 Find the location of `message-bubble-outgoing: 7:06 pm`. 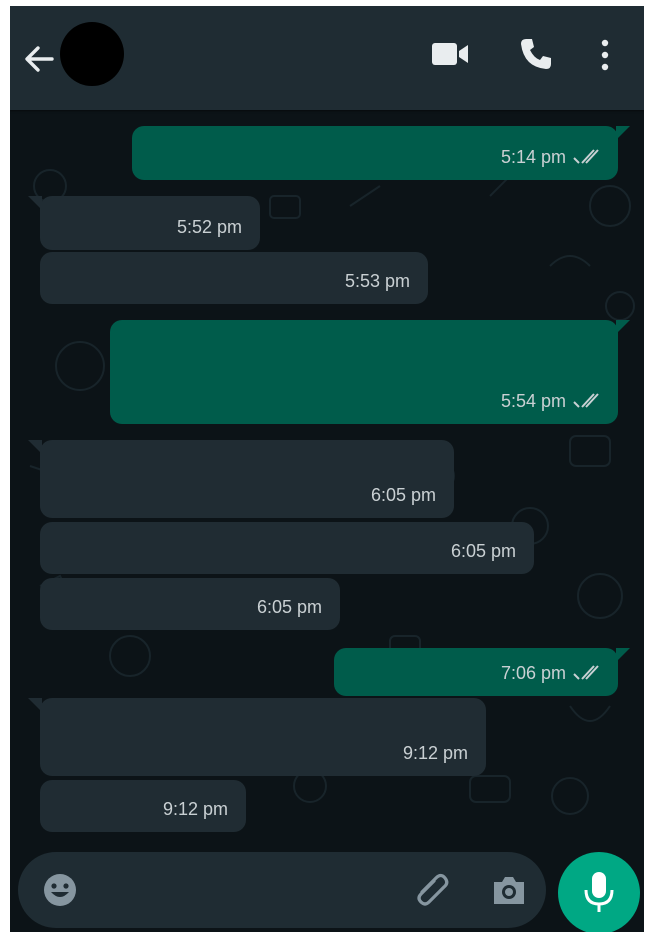

message-bubble-outgoing: 7:06 pm is located at coordinates (482, 672).